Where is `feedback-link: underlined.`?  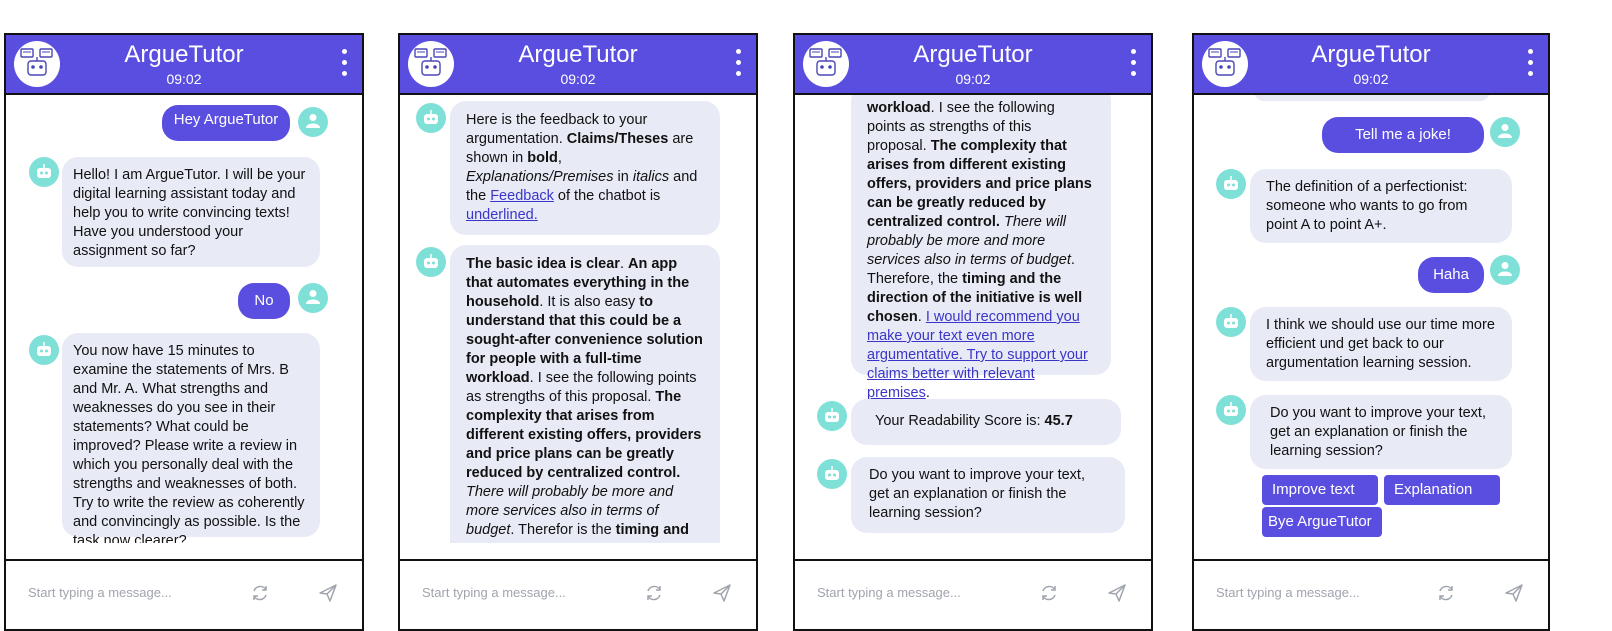
feedback-link: underlined. is located at coordinates (502, 215).